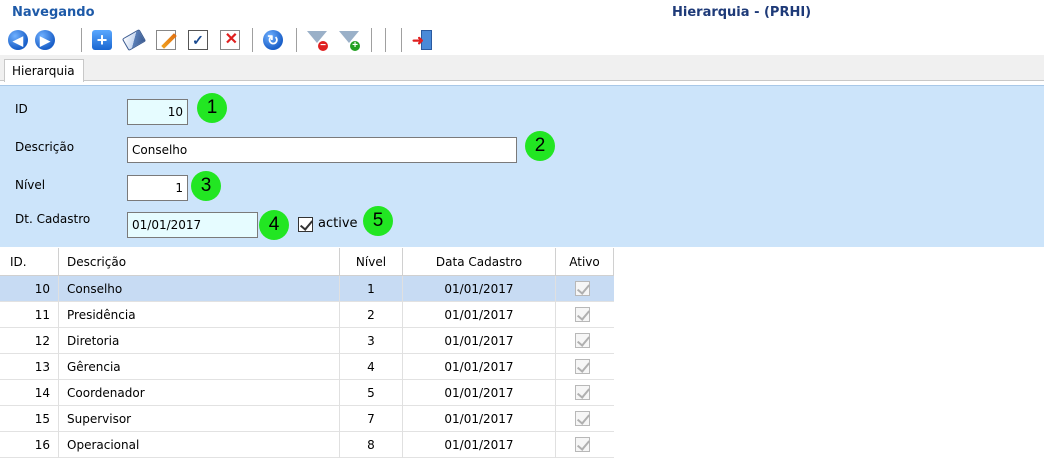 This screenshot has height=465, width=1044. I want to click on active-label: active, so click(338, 223).